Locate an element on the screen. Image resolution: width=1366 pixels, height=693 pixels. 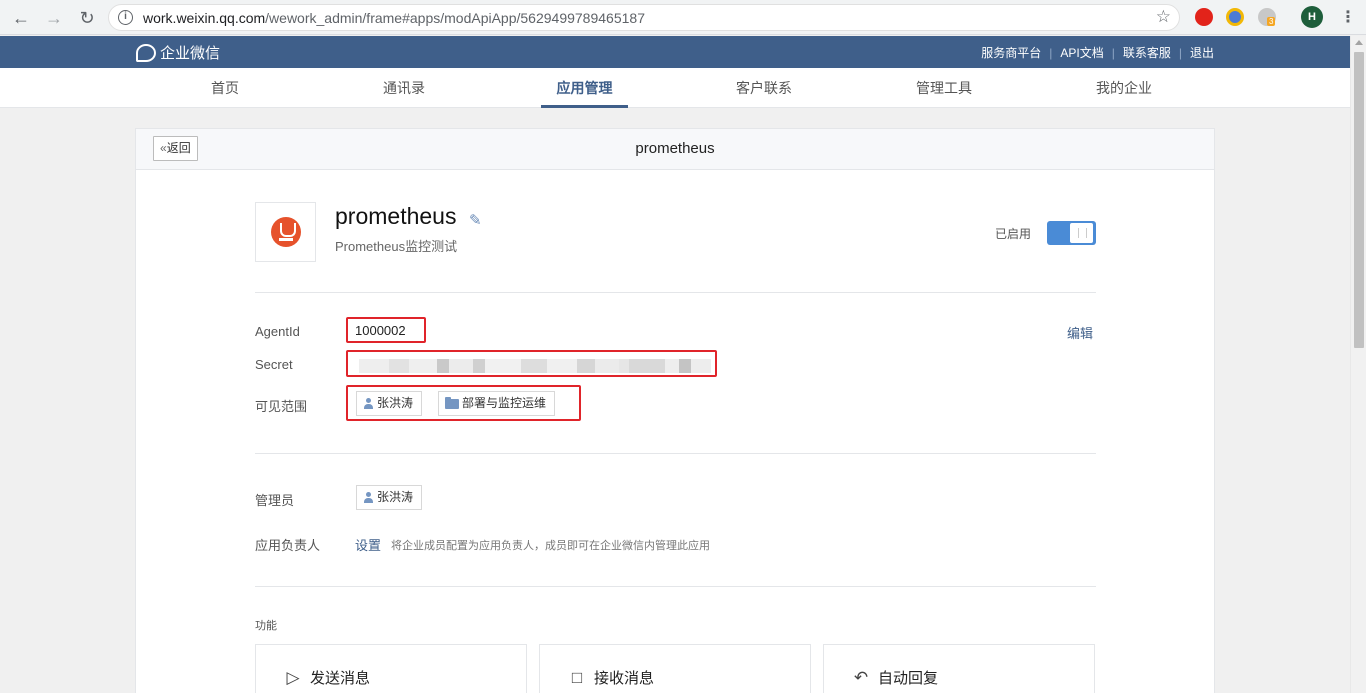
forward-arrow-icon: → is located at coordinates (54, 18).